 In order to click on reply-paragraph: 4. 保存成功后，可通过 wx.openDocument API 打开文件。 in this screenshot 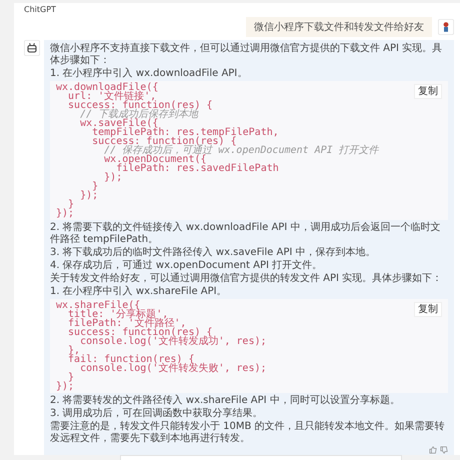, I will do `click(187, 266)`.